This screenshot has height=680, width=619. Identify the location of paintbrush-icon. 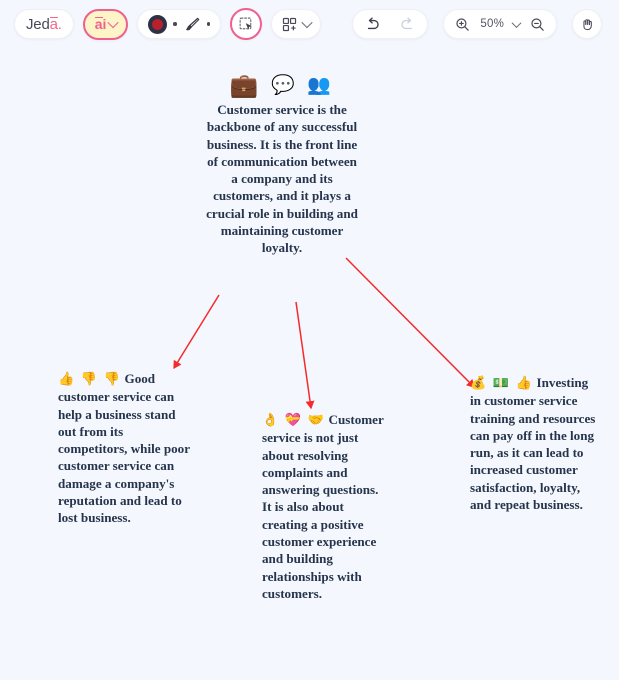
(192, 24).